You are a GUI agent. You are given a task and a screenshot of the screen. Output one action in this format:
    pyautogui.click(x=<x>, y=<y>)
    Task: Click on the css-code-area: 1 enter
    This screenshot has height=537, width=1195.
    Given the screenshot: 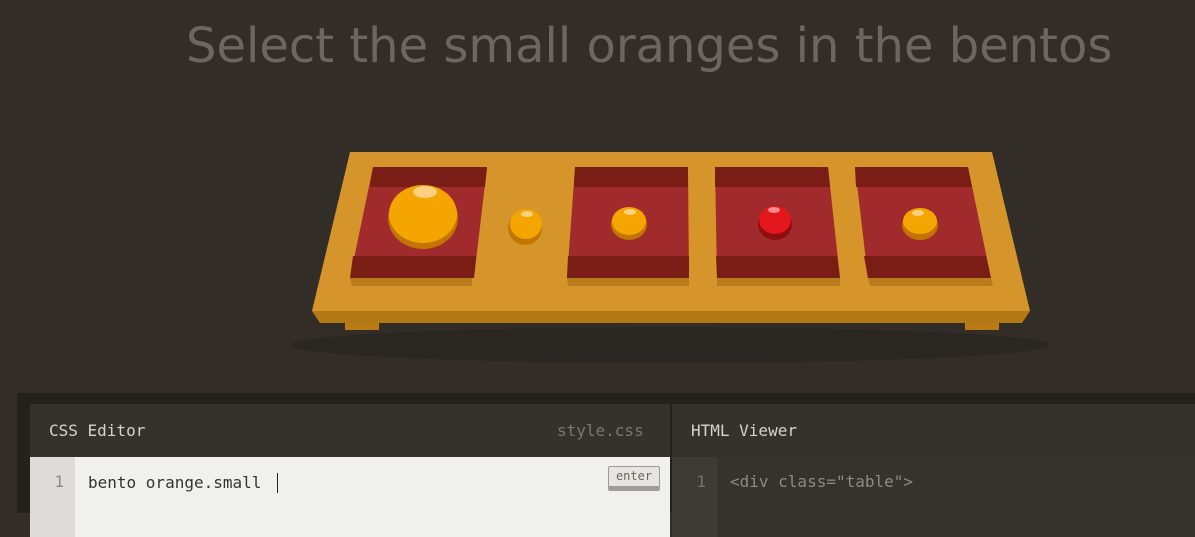 What is the action you would take?
    pyautogui.click(x=350, y=497)
    